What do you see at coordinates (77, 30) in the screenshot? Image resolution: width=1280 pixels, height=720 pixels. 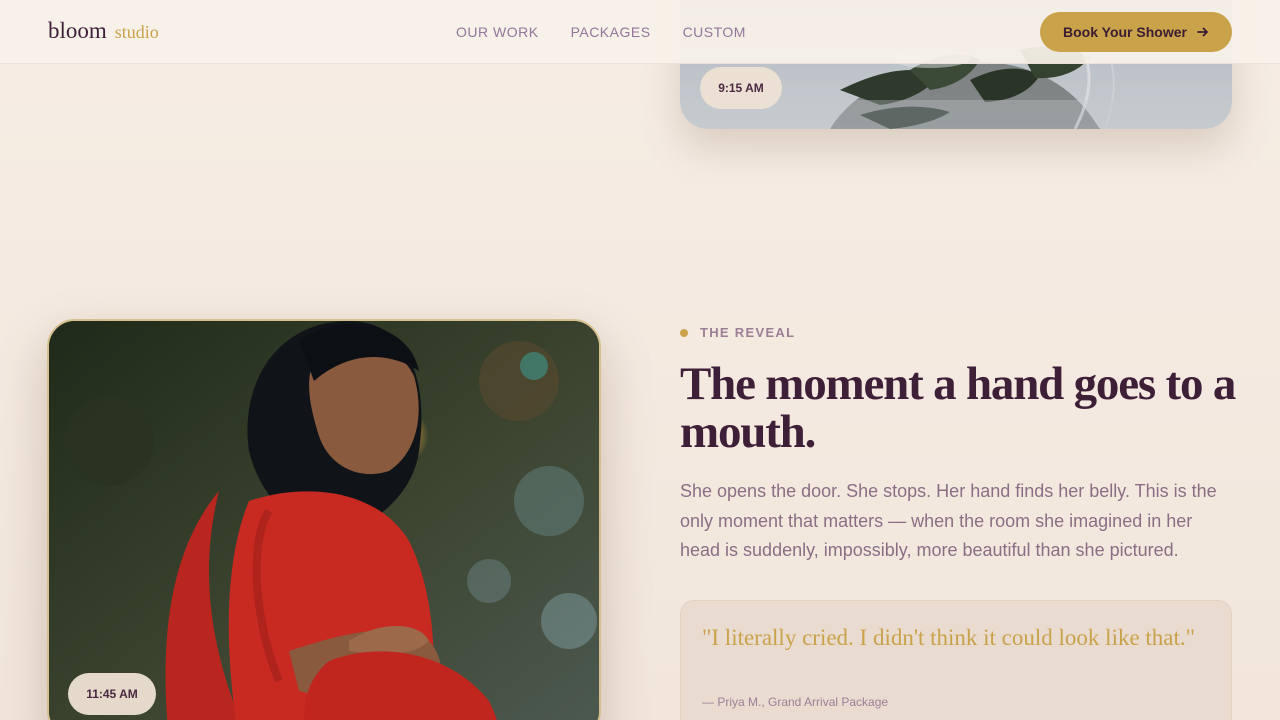 I see `logo-wordmark: bloom` at bounding box center [77, 30].